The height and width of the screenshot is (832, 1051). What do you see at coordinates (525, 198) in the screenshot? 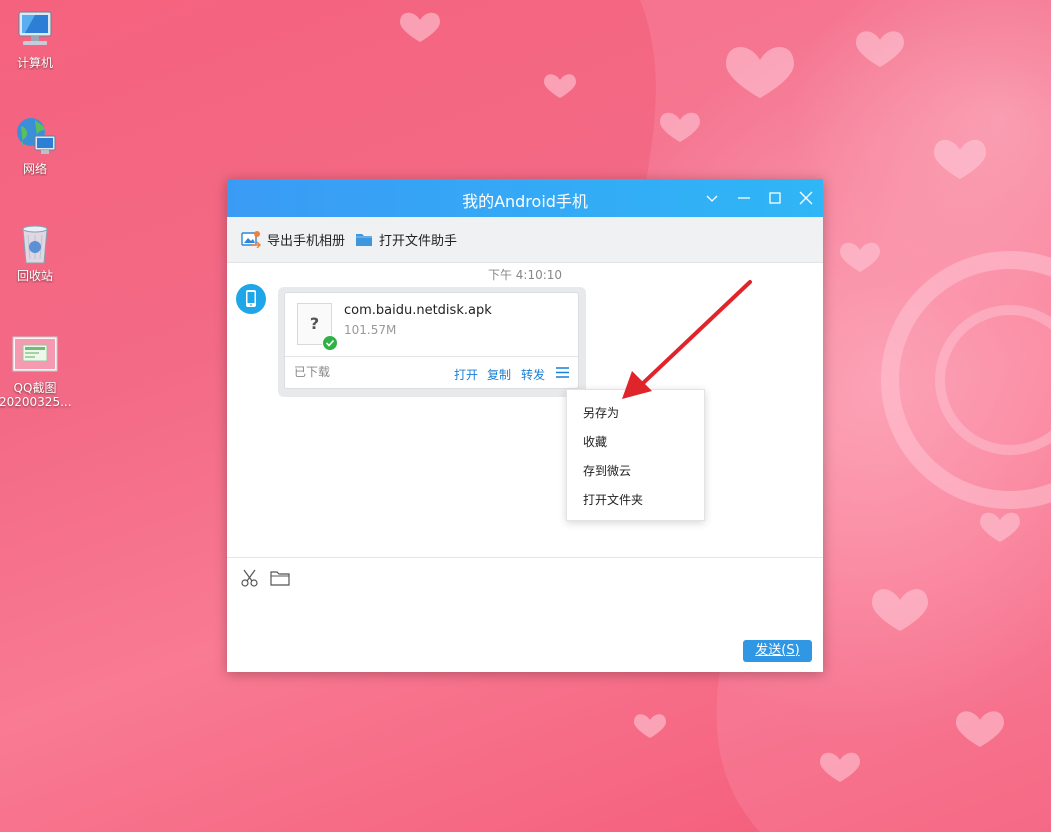
I see `window-titlebar: 我的Android手机` at bounding box center [525, 198].